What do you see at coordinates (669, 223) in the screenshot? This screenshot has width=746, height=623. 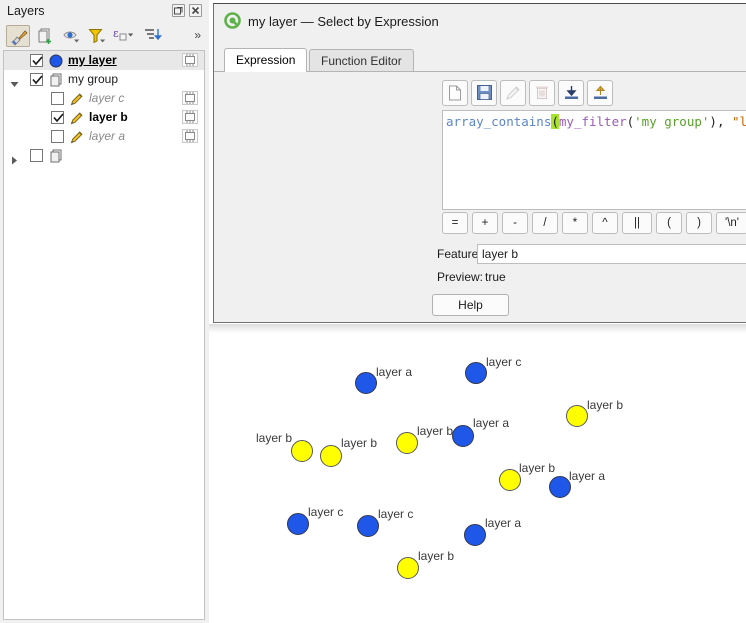 I see `operator-button: (` at bounding box center [669, 223].